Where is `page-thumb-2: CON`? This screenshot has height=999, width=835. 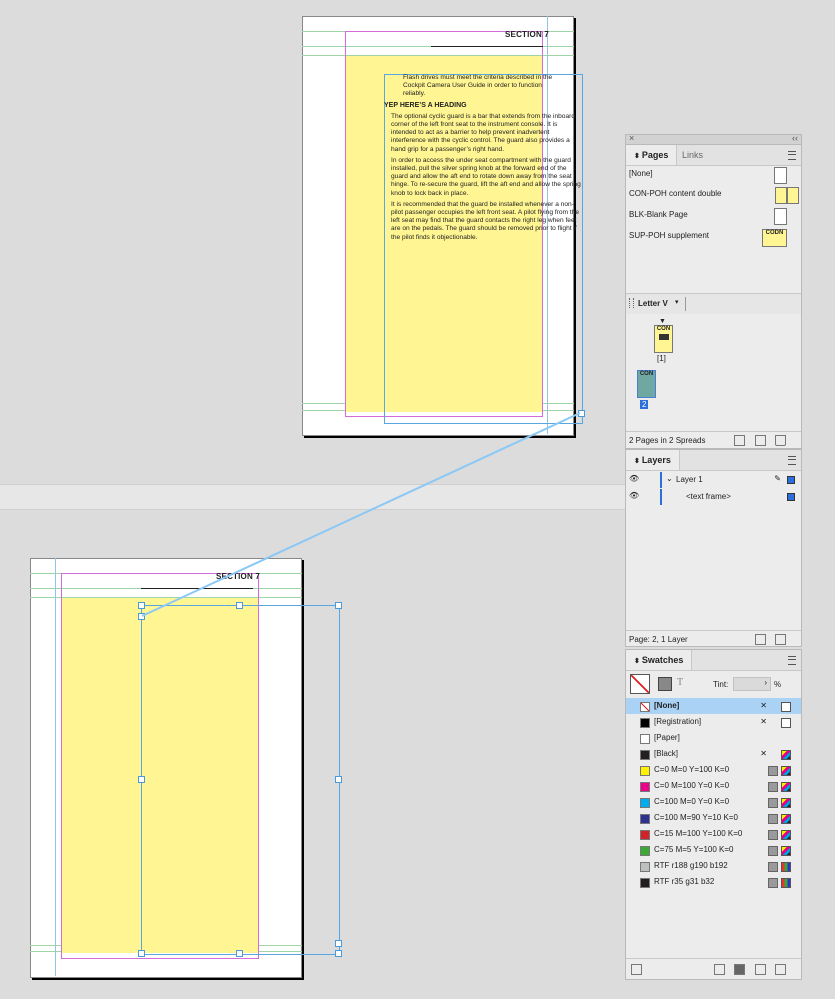 page-thumb-2: CON is located at coordinates (646, 384).